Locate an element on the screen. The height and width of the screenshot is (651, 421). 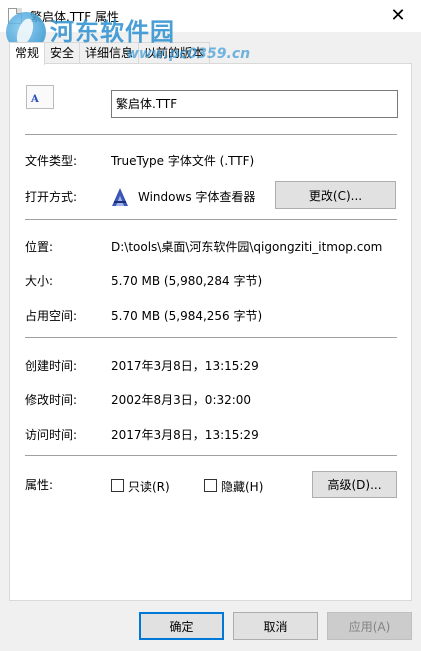
hidden-checkbox is located at coordinates (210, 485).